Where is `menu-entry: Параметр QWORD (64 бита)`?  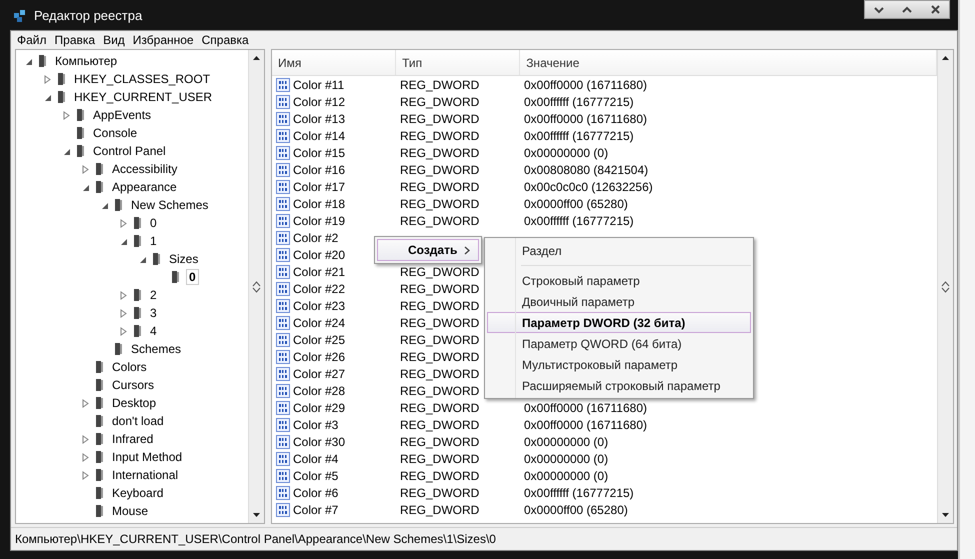
menu-entry: Параметр QWORD (64 бита) is located at coordinates (619, 343).